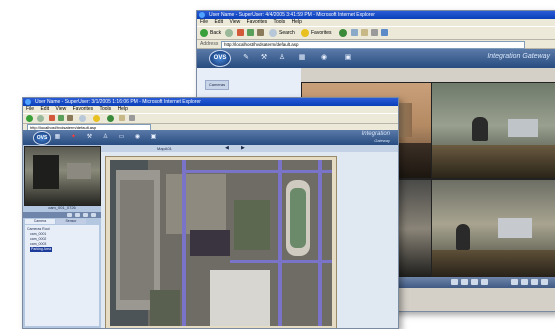 This screenshot has height=329, width=555. Describe the element at coordinates (137, 240) in the screenshot. I see `pier-parking` at that location.